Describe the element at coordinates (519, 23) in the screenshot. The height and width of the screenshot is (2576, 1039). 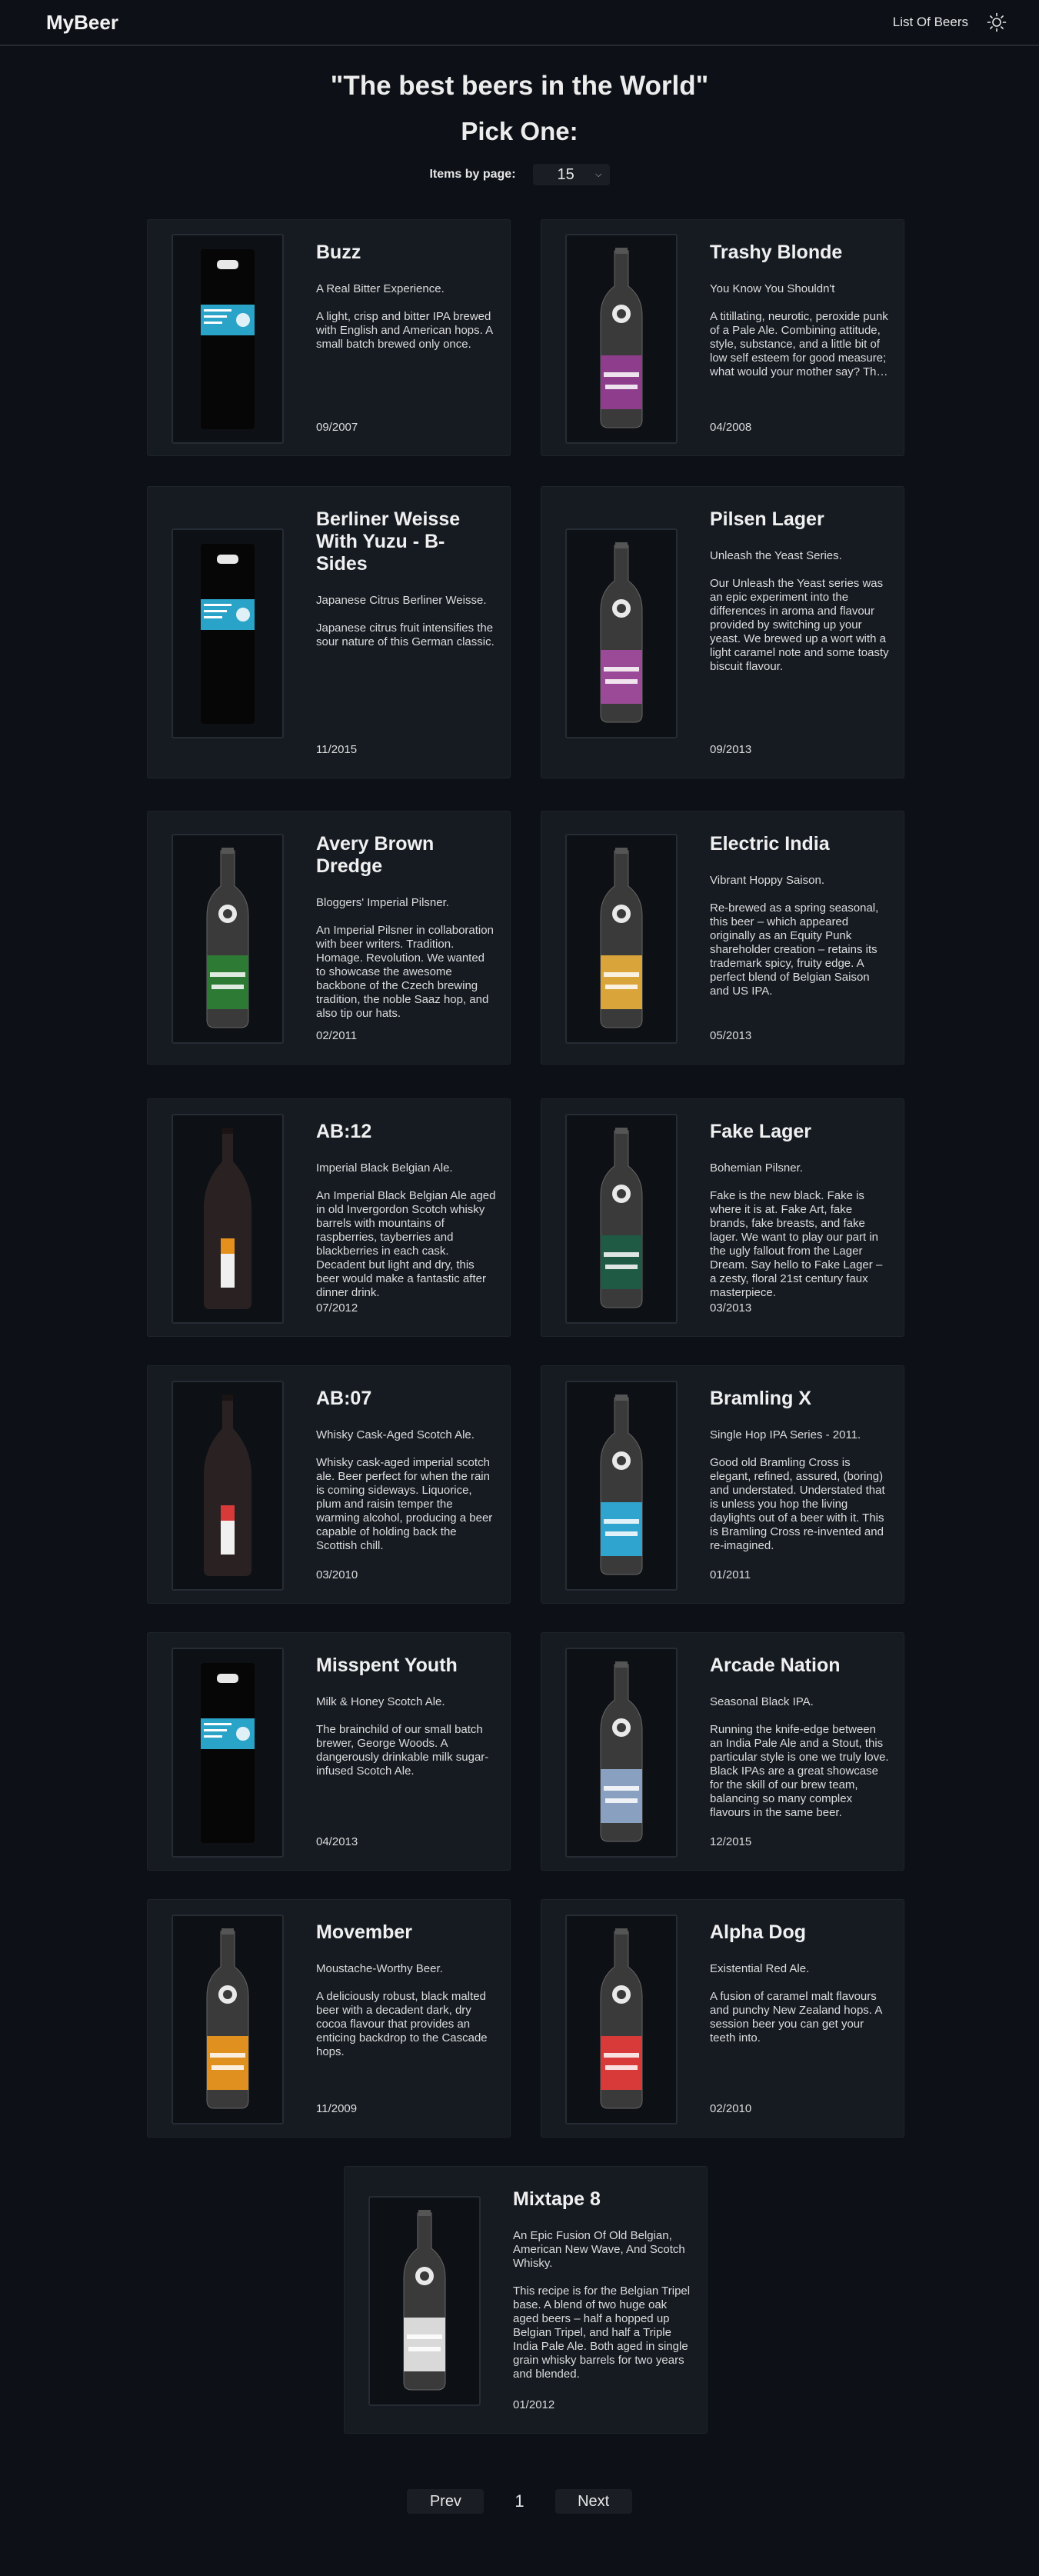
I see `navbar: MyBeer List Of Beers` at that location.